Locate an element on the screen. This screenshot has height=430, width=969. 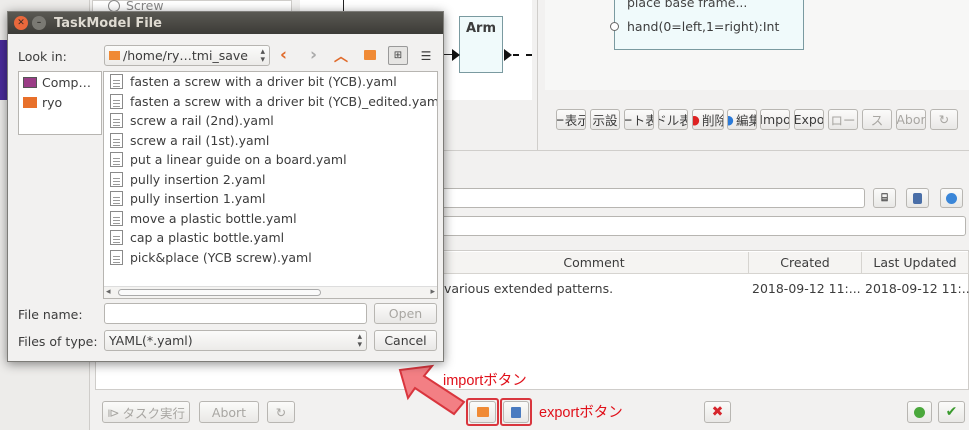
plus-icon is located at coordinates (919, 412).